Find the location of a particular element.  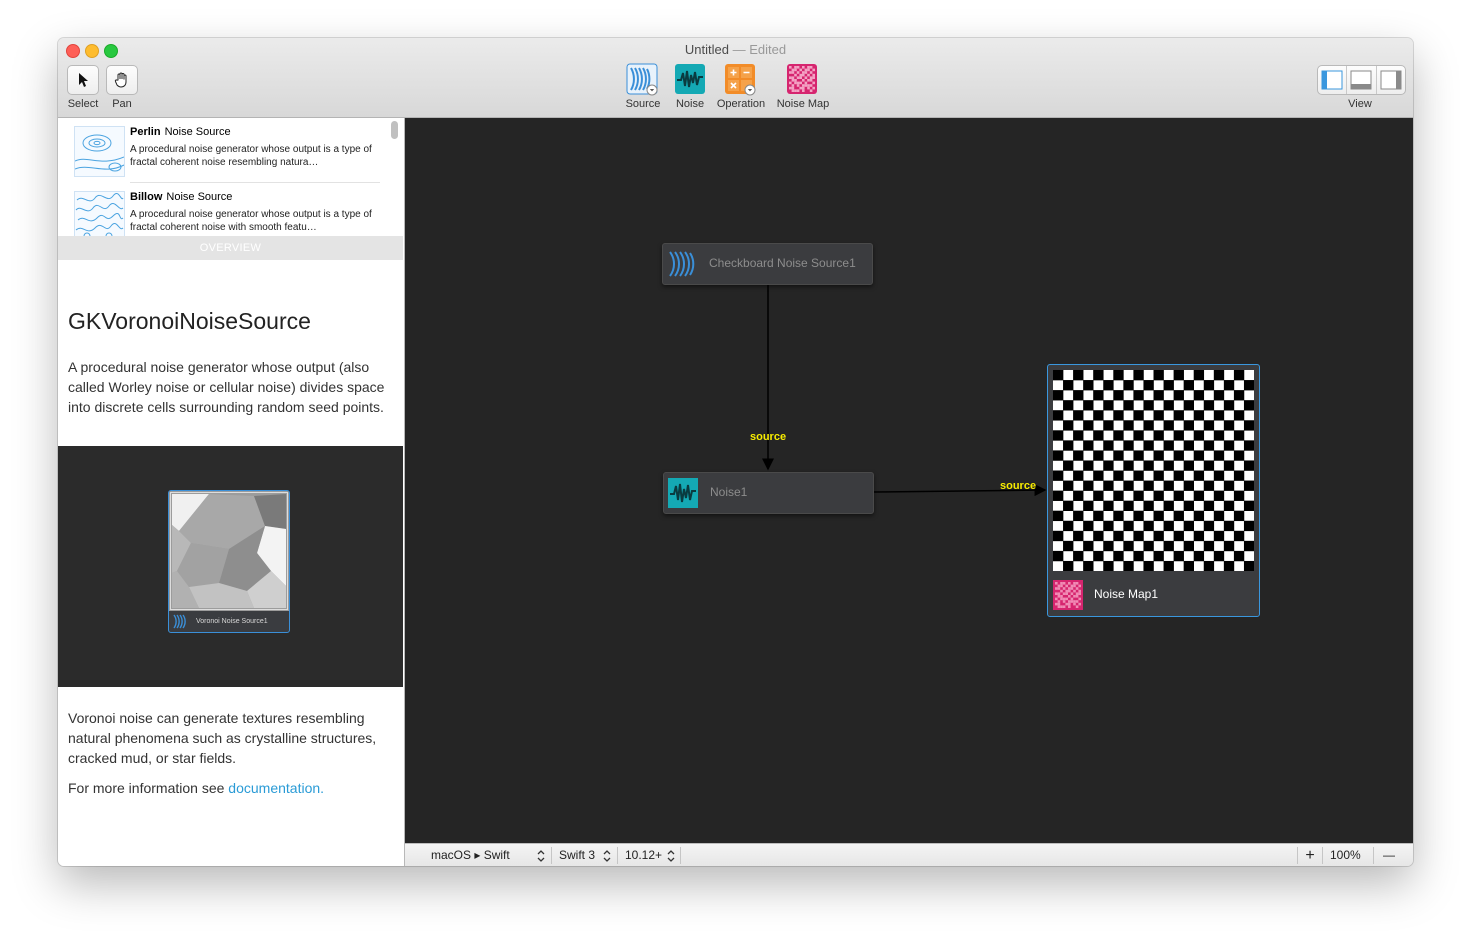

hand-icon is located at coordinates (120, 80).